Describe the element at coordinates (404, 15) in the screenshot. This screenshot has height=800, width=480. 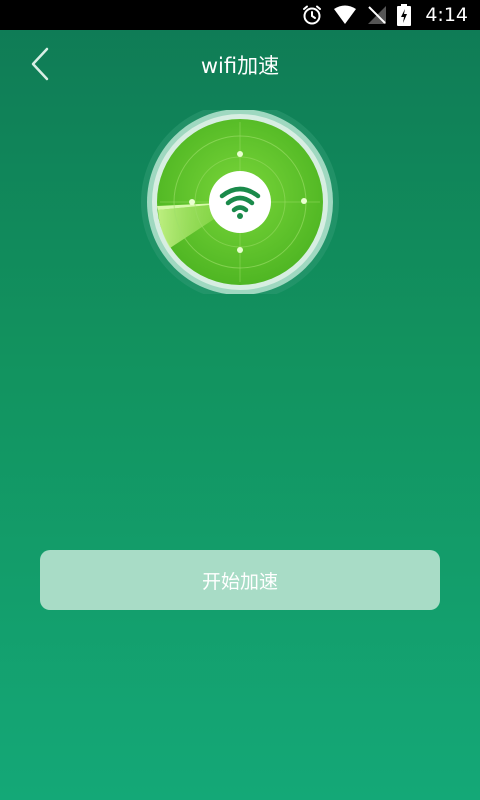
I see `battery-charging-icon` at that location.